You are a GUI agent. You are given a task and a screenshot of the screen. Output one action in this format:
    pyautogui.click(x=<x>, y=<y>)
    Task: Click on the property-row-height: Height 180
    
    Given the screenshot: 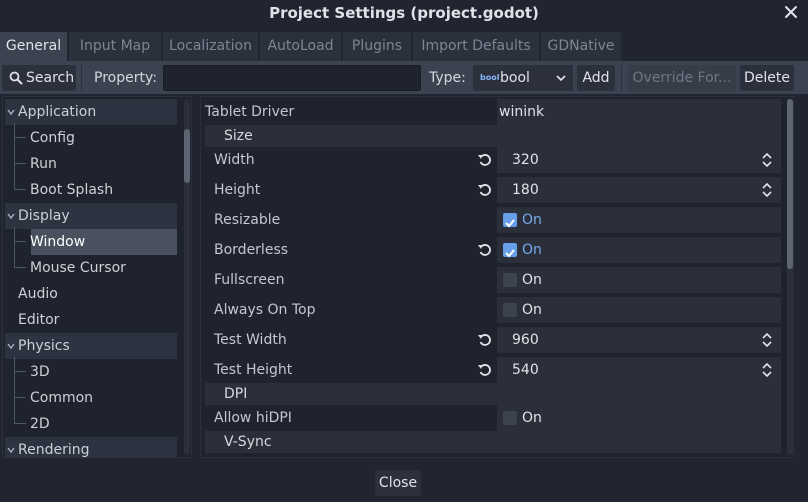 What is the action you would take?
    pyautogui.click(x=493, y=190)
    